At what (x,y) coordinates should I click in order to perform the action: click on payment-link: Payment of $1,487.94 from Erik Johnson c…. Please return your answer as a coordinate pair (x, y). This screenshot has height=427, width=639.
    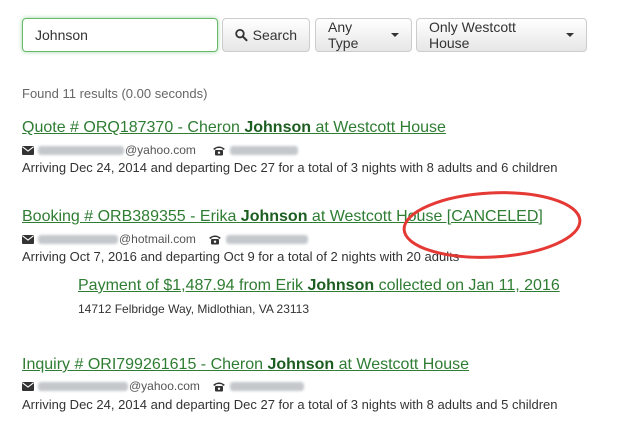
    Looking at the image, I should click on (319, 286).